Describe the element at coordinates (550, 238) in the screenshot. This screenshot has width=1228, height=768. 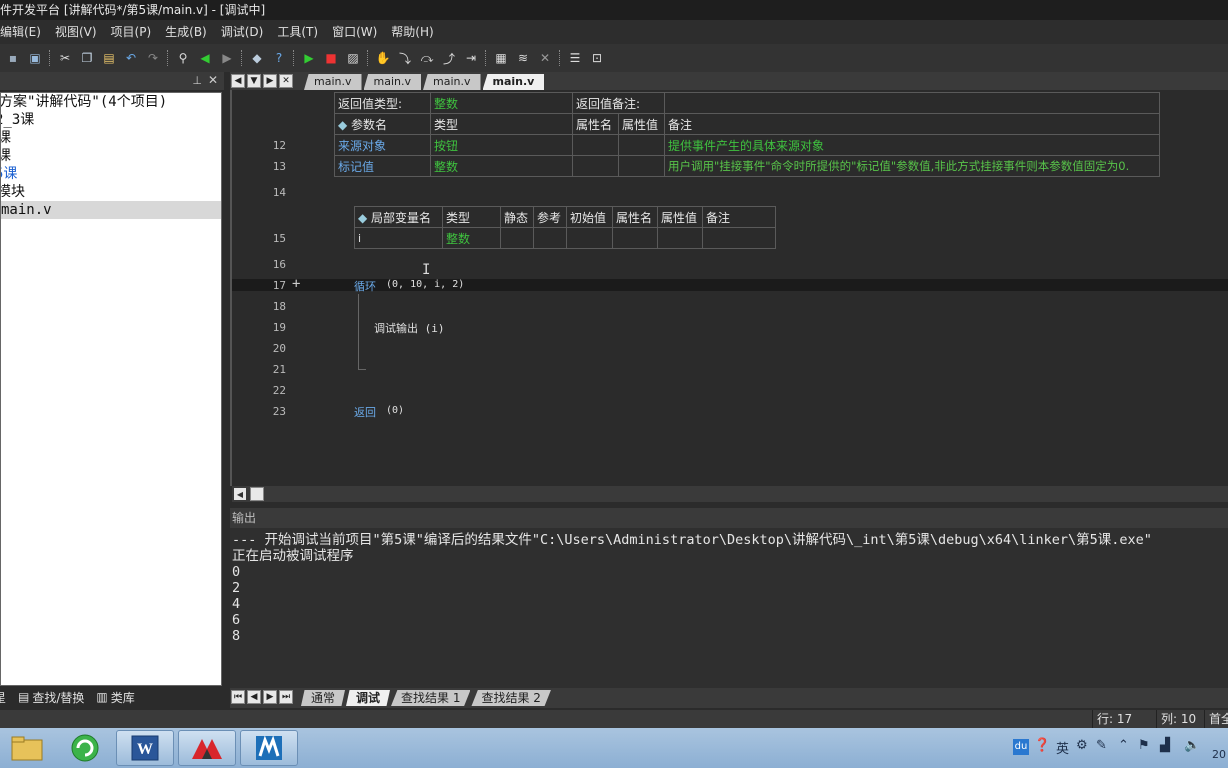
I see `local-var-ref-cell` at that location.